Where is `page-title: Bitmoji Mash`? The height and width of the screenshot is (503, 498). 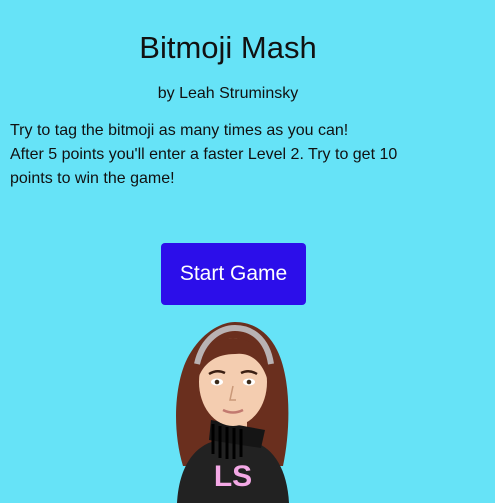
page-title: Bitmoji Mash is located at coordinates (228, 47).